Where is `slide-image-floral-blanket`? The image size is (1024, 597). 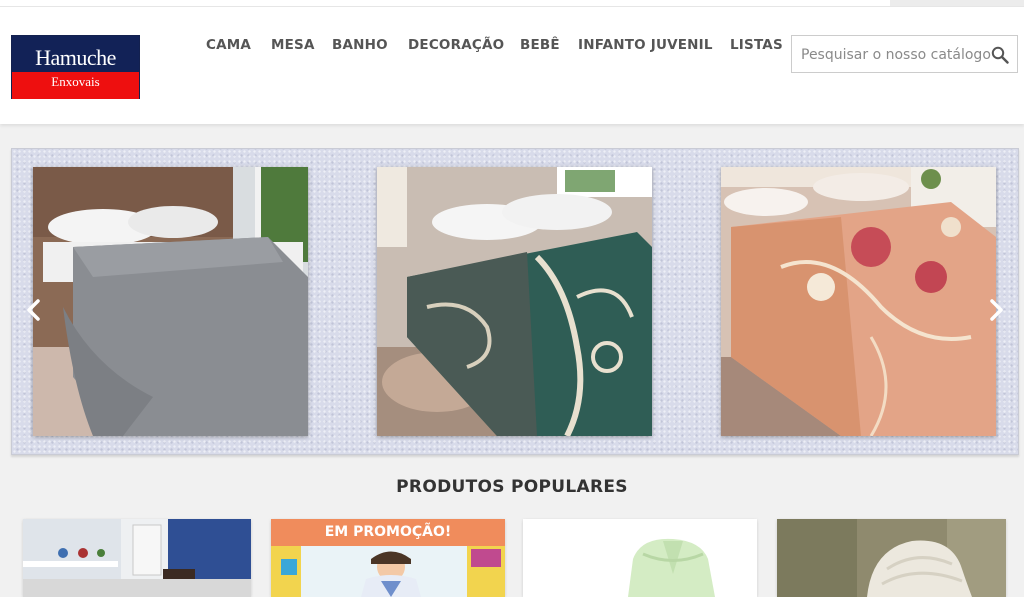
slide-image-floral-blanket is located at coordinates (858, 301).